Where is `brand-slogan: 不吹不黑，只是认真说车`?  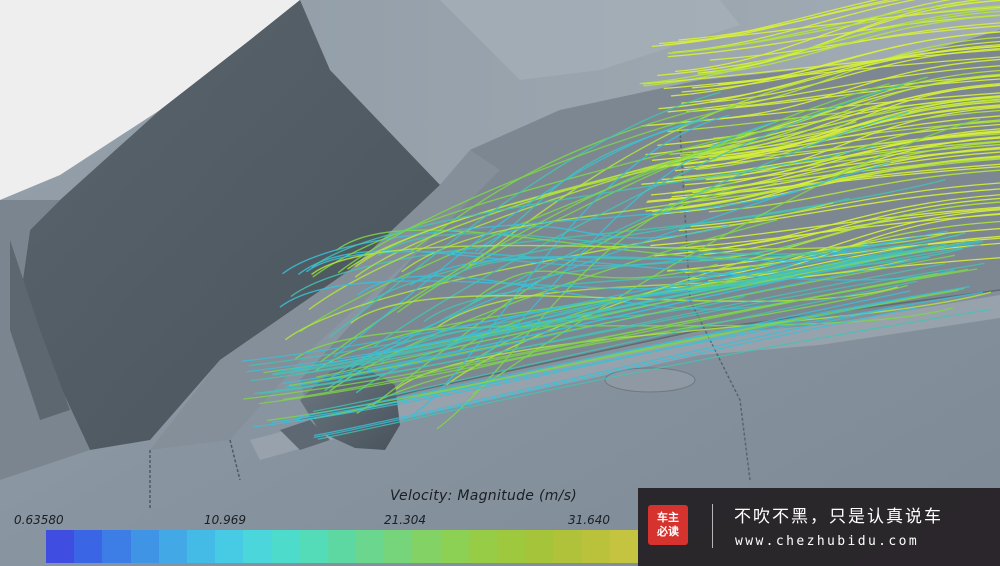 brand-slogan: 不吹不黑，只是认真说车 is located at coordinates (838, 517).